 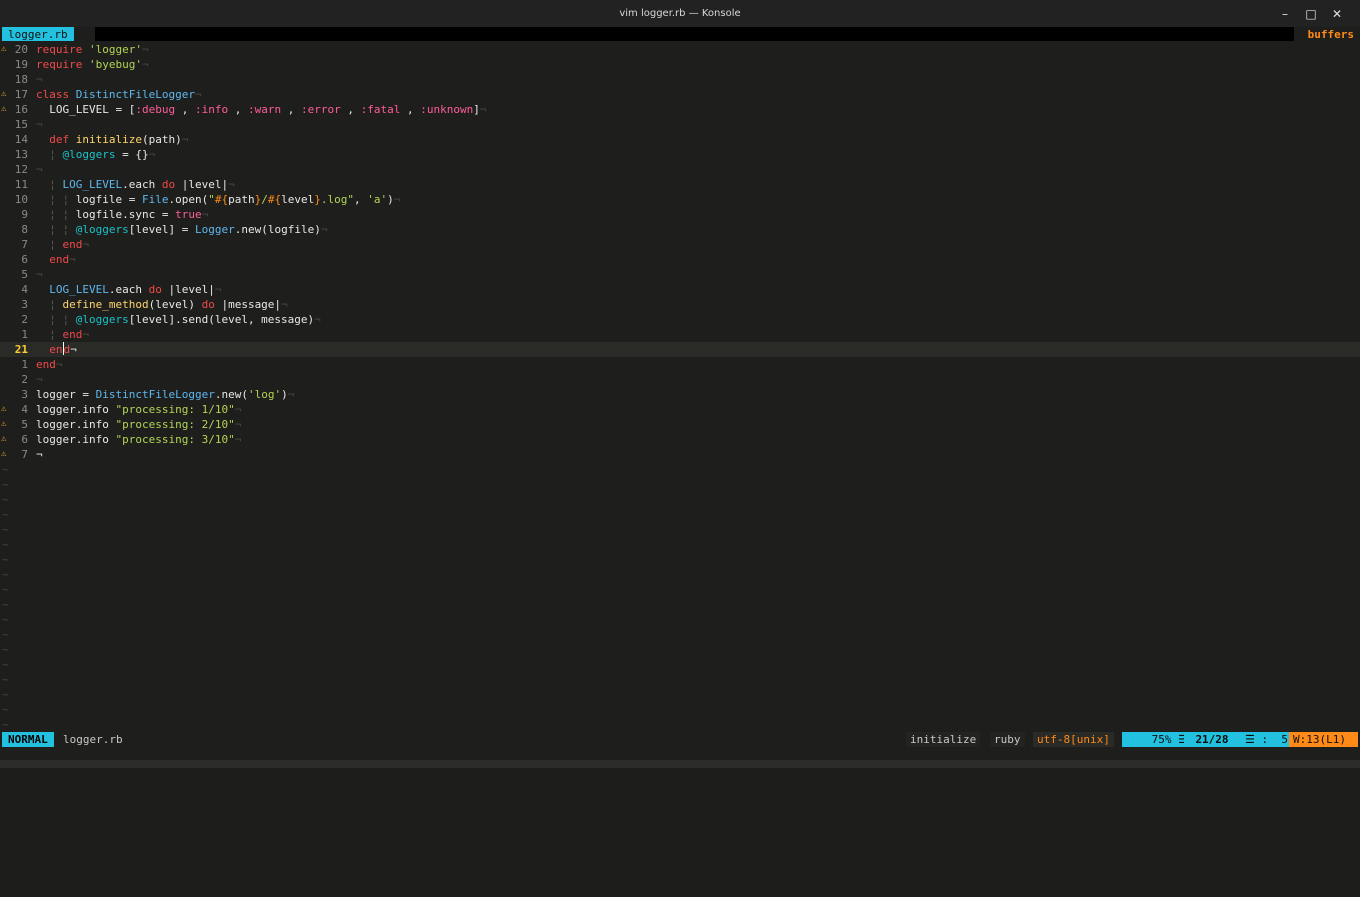 What do you see at coordinates (680, 79) in the screenshot?
I see `code-line: 18 ¬` at bounding box center [680, 79].